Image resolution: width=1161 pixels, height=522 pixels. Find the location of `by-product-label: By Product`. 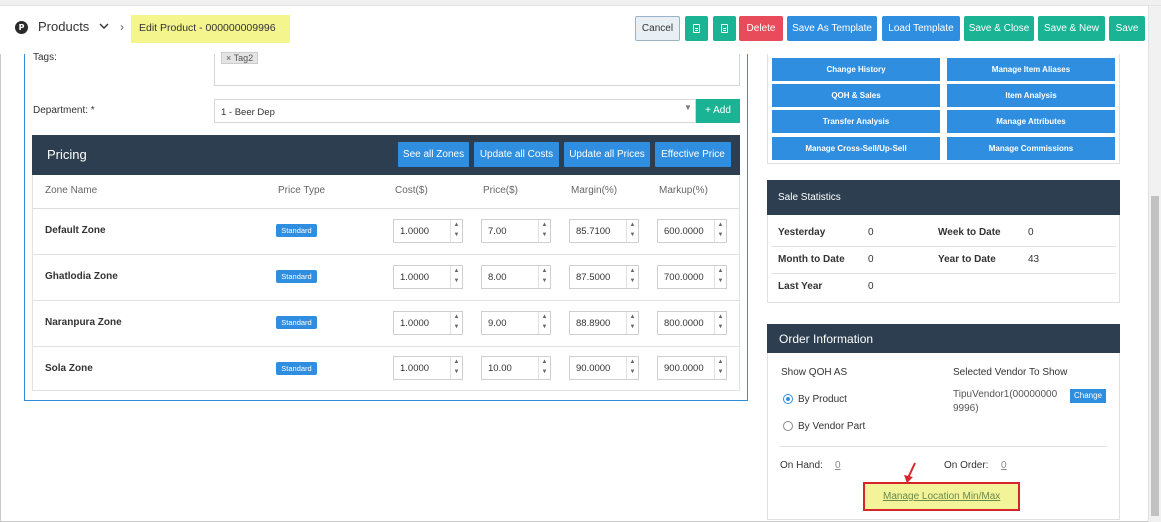

by-product-label: By Product is located at coordinates (822, 399).